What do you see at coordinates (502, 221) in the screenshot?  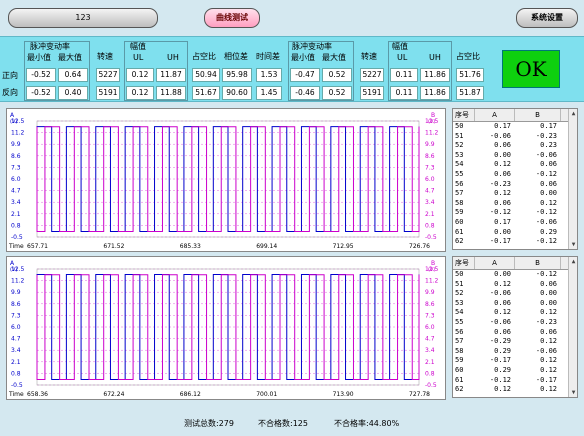 I see `row-value-a: 0.17` at bounding box center [502, 221].